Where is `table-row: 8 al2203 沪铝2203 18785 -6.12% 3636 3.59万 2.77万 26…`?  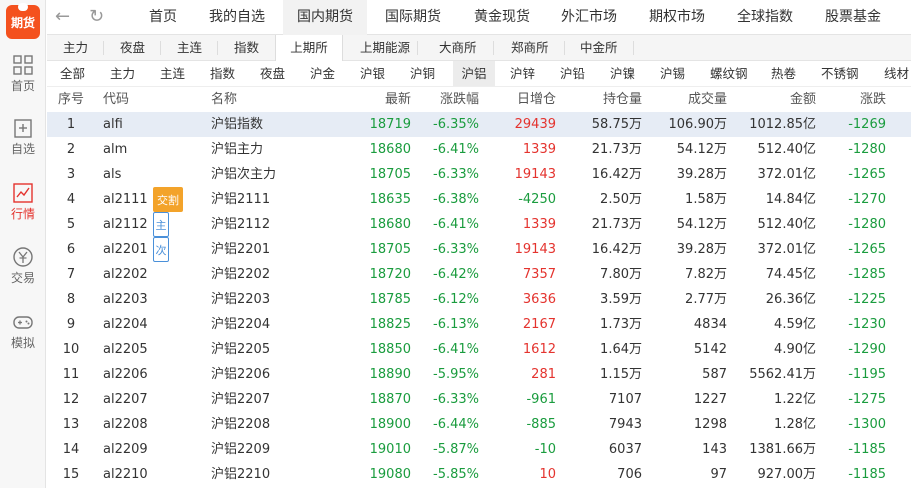
table-row: 8 al2203 沪铝2203 18785 -6.12% 3636 3.59万 2.77万 26… is located at coordinates (479, 299).